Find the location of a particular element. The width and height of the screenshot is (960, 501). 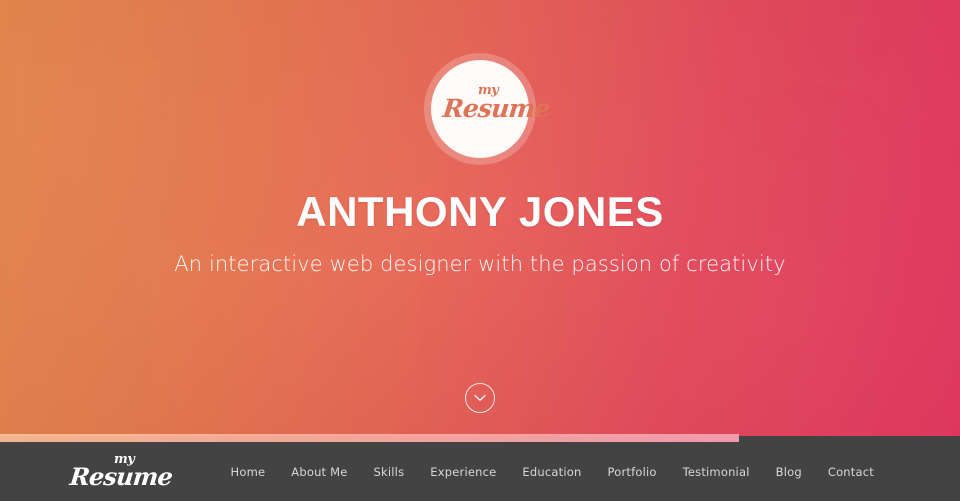

chevron-down-icon is located at coordinates (480, 398).